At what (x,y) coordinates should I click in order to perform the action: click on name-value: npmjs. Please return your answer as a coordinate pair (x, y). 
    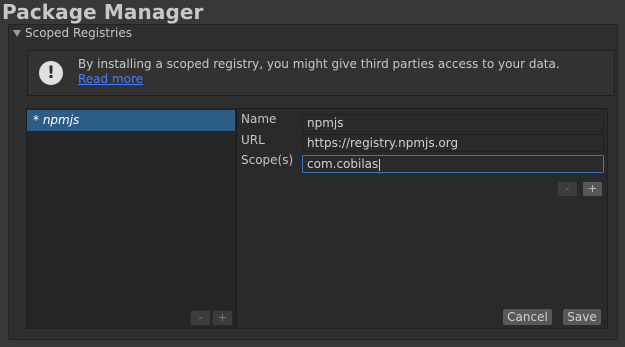
    Looking at the image, I should click on (325, 123).